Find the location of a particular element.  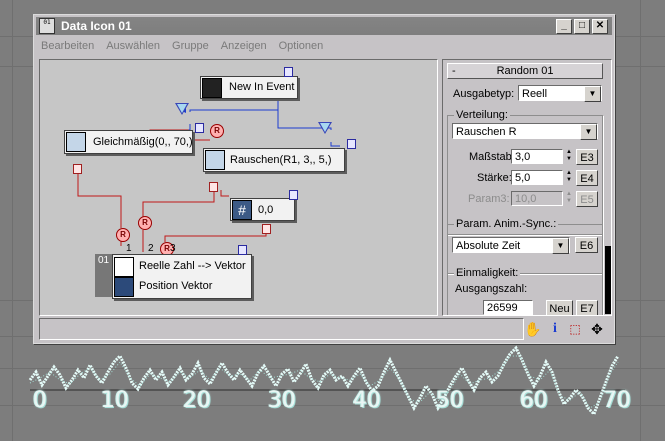

staerke-label: Stärke: is located at coordinates (494, 178).